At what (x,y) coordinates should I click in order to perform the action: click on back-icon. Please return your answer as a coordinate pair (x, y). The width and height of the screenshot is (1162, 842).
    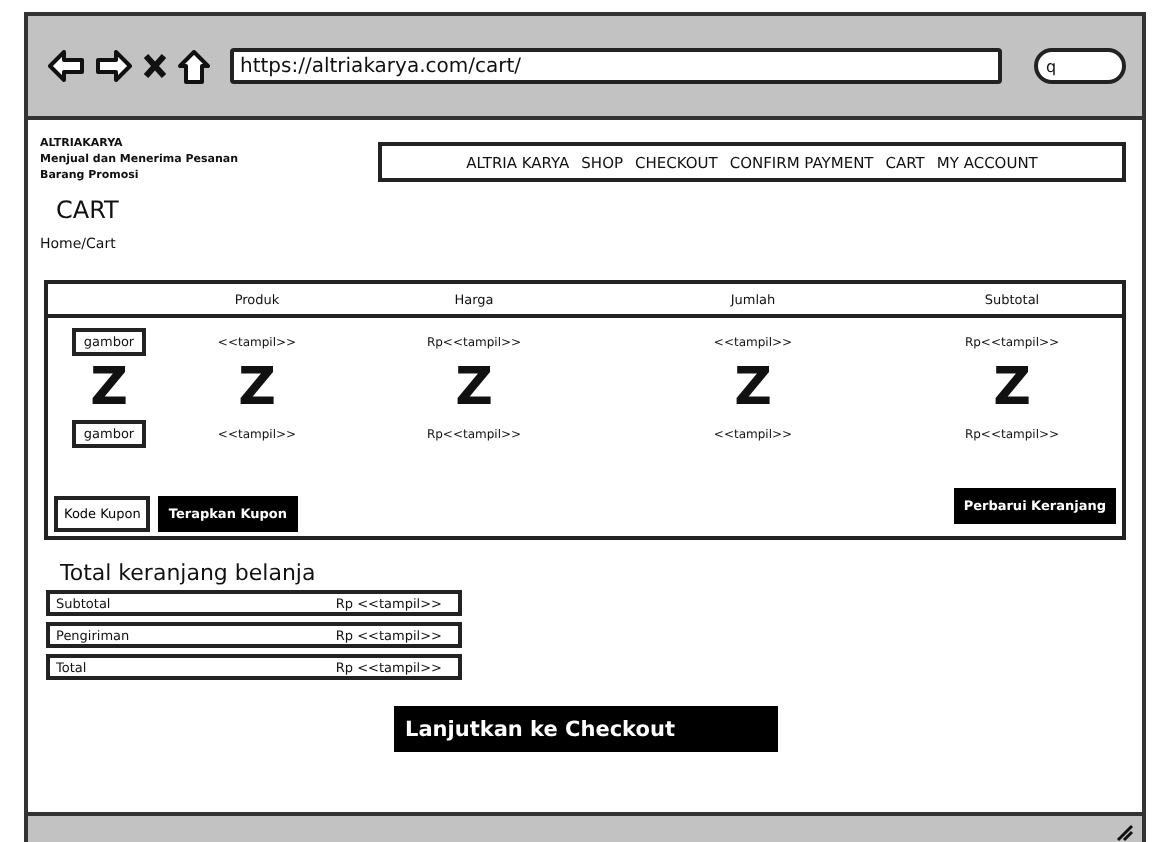
    Looking at the image, I should click on (66, 66).